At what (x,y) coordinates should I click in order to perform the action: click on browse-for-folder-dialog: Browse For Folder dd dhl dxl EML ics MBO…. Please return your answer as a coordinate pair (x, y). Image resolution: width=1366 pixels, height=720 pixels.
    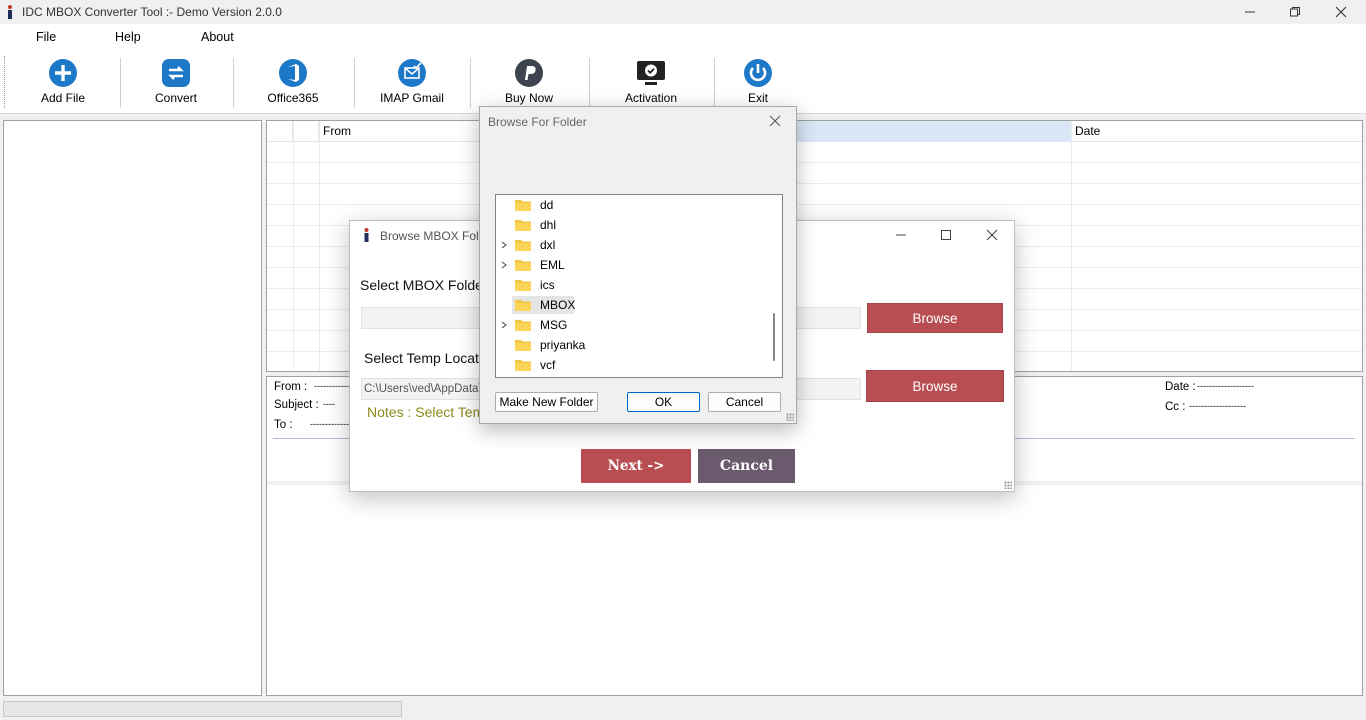
    Looking at the image, I should click on (638, 265).